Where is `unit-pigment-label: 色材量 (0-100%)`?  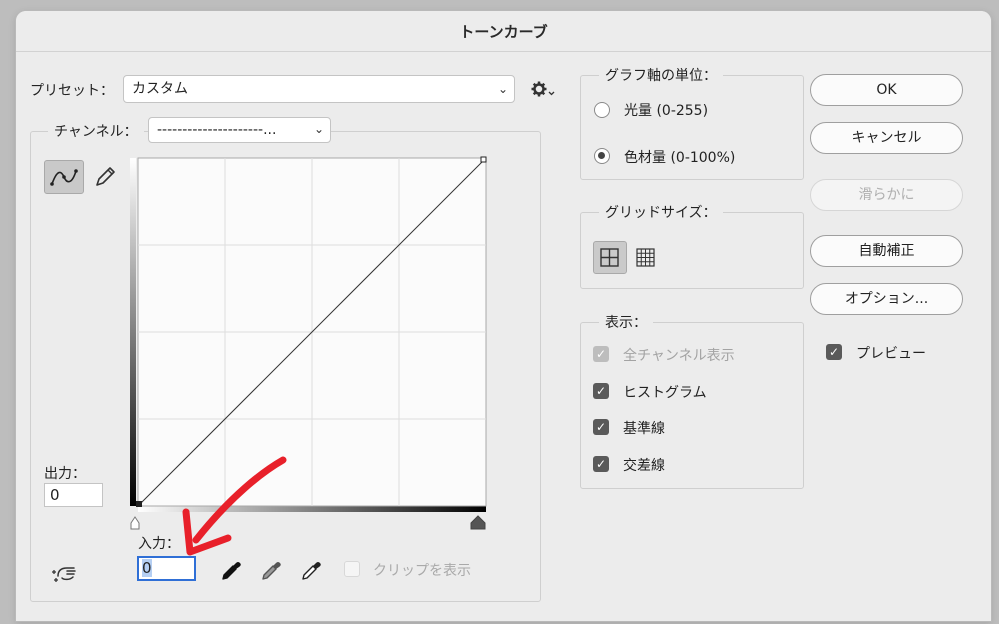 unit-pigment-label: 色材量 (0-100%) is located at coordinates (680, 158).